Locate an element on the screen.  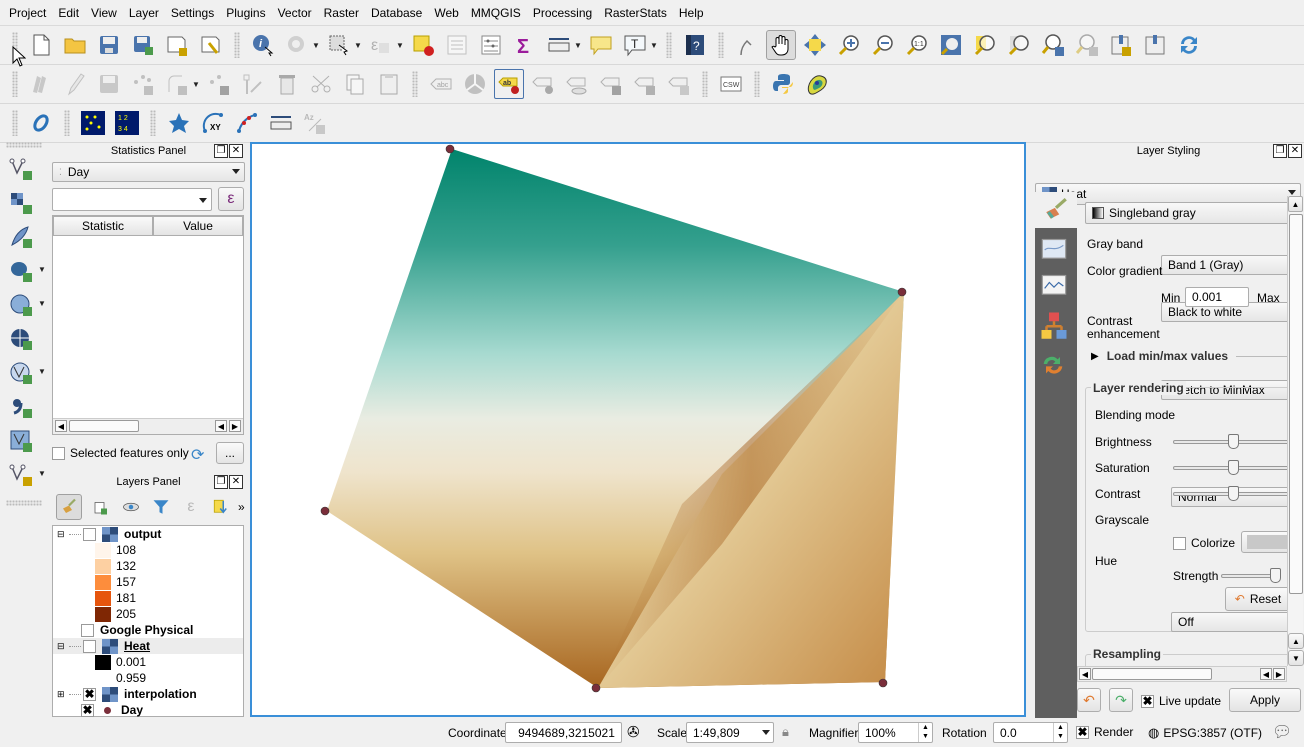
checkbox is located at coordinates (1179, 543).